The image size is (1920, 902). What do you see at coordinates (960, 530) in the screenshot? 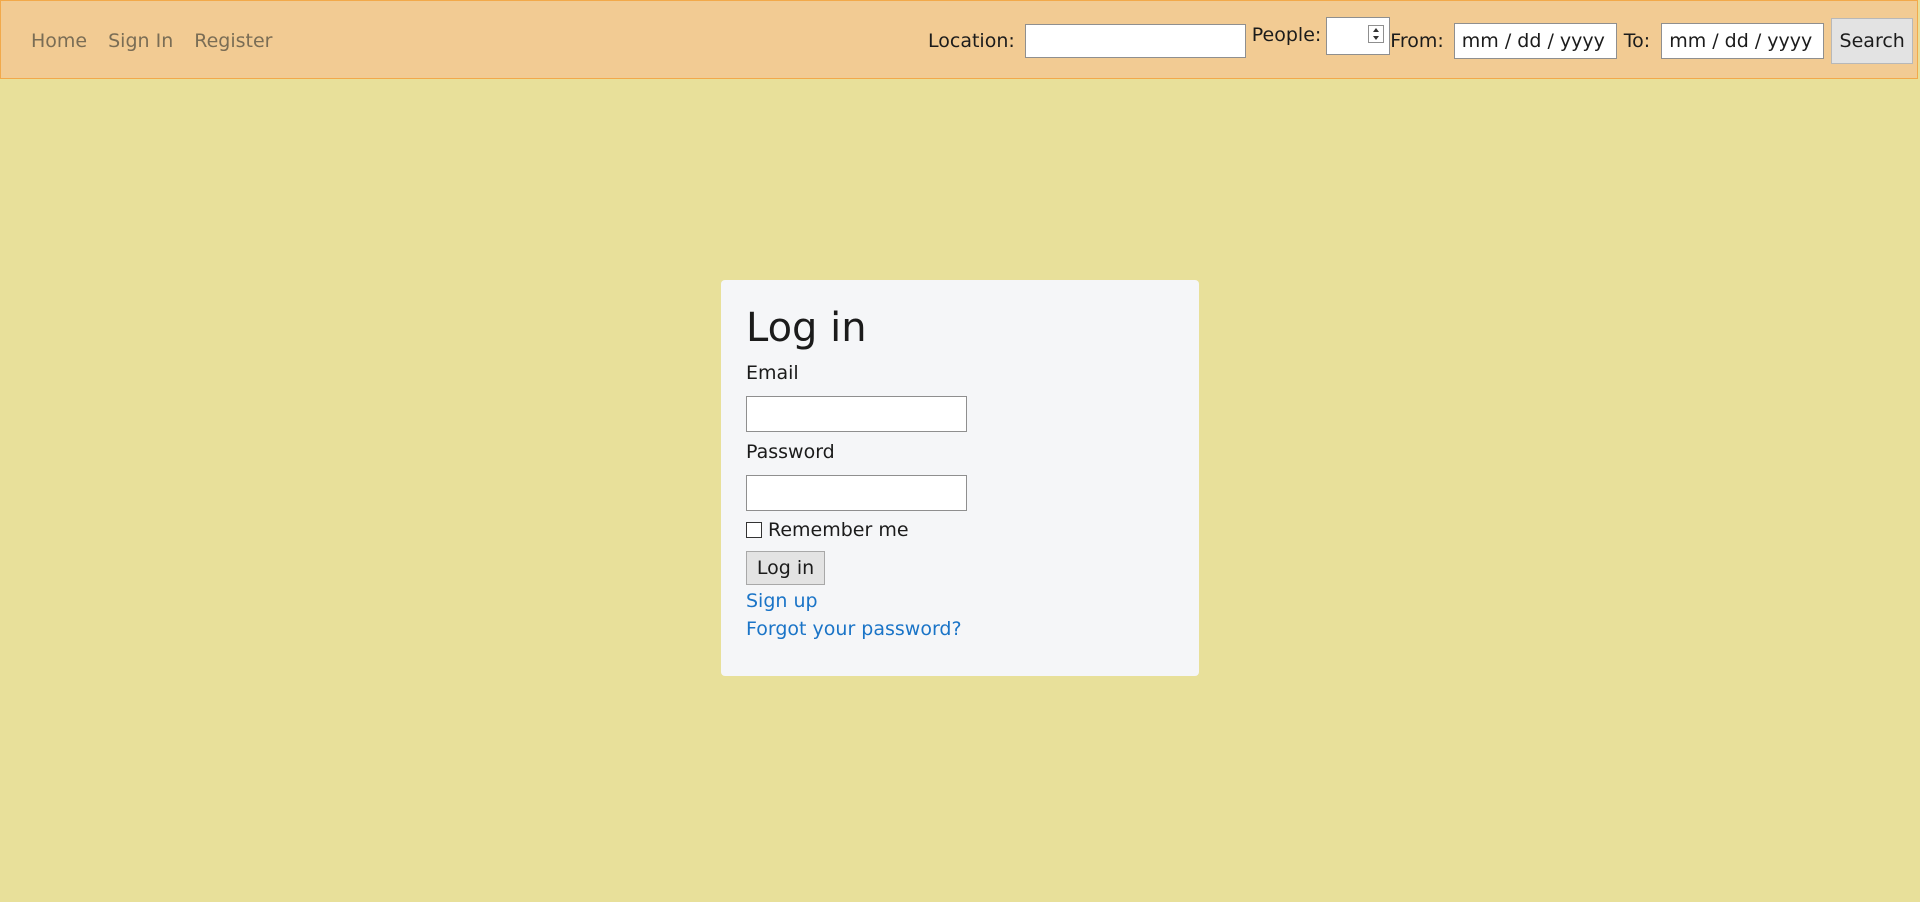
I see `remember-me-row: Remember me` at bounding box center [960, 530].